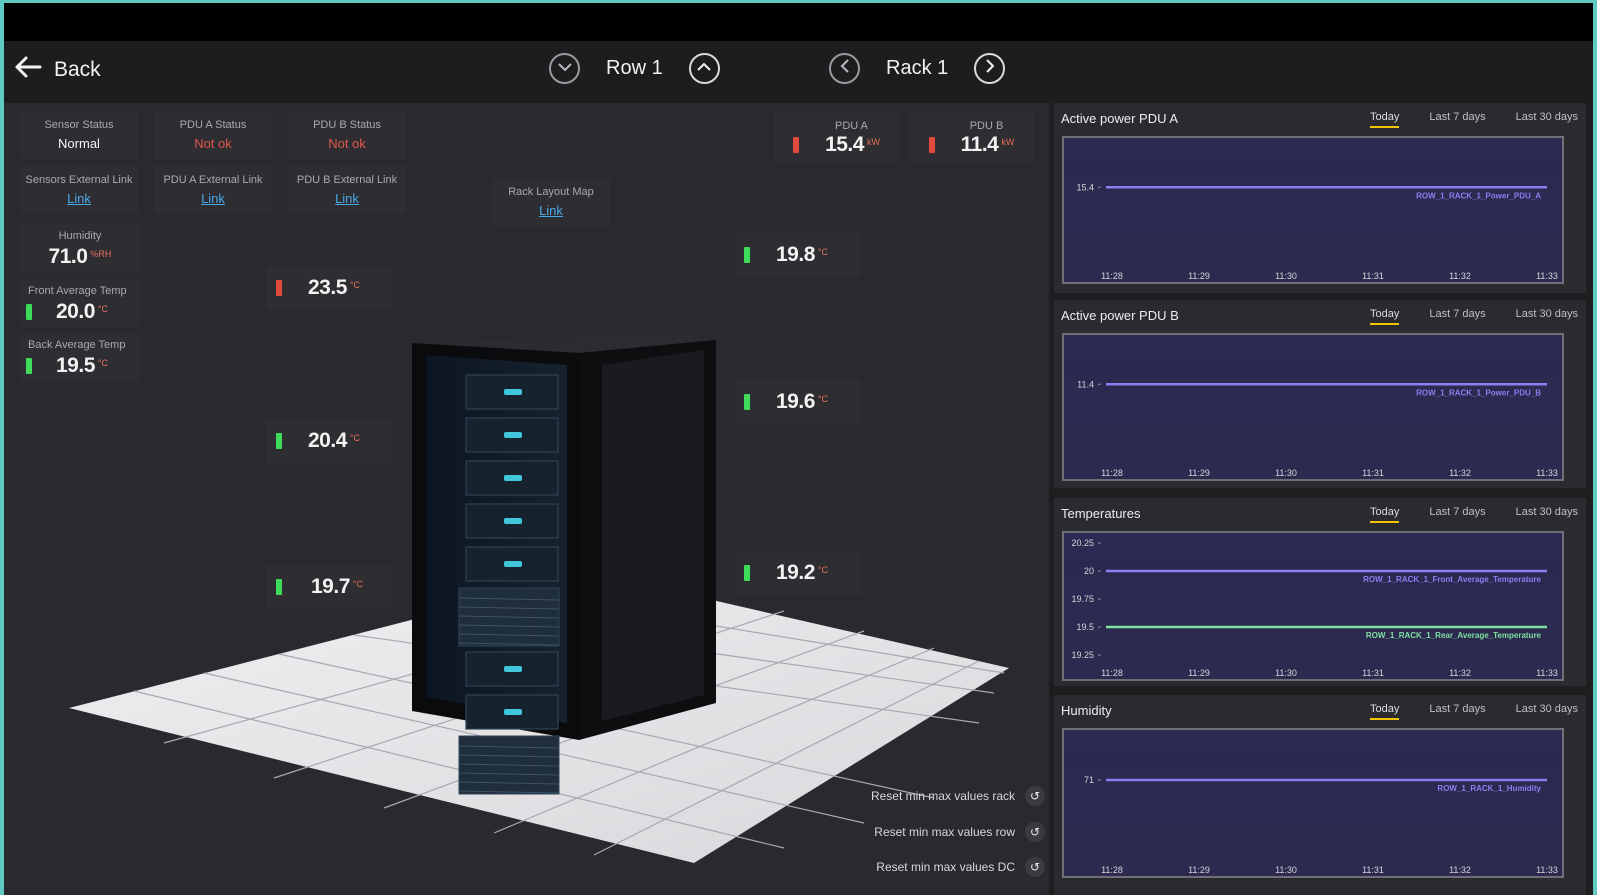 This screenshot has width=1597, height=895. I want to click on chevron-right-icon, so click(990, 68).